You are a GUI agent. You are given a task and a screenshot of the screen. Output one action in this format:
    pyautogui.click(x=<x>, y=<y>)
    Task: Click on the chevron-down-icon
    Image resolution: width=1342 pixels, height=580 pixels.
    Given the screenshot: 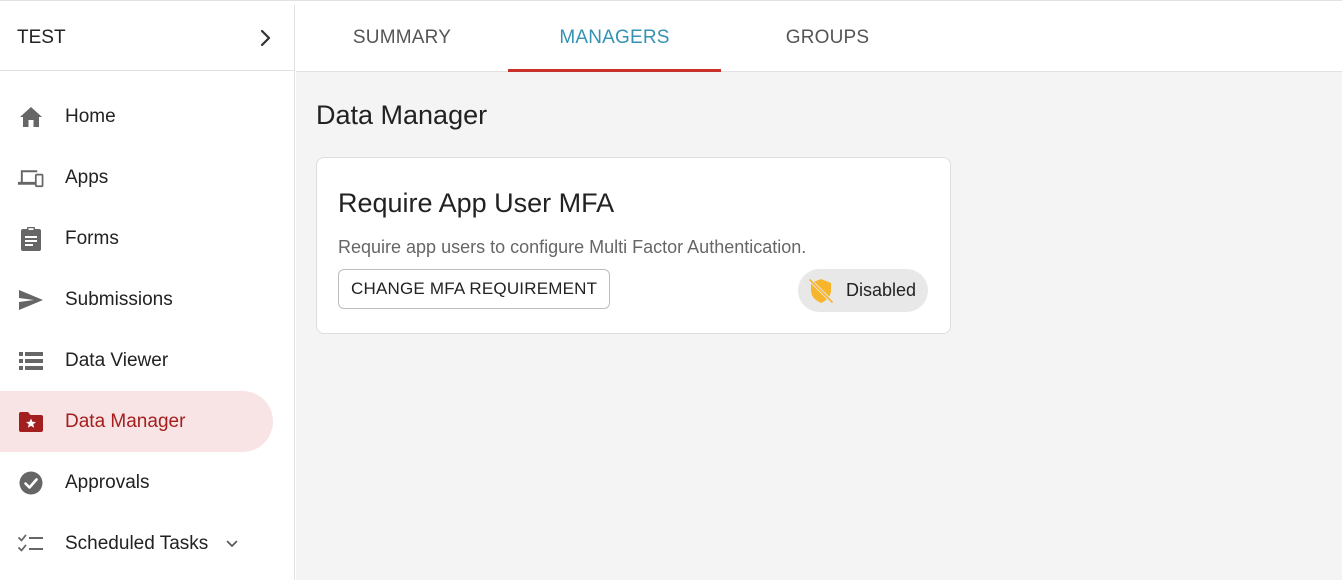 What is the action you would take?
    pyautogui.click(x=232, y=544)
    